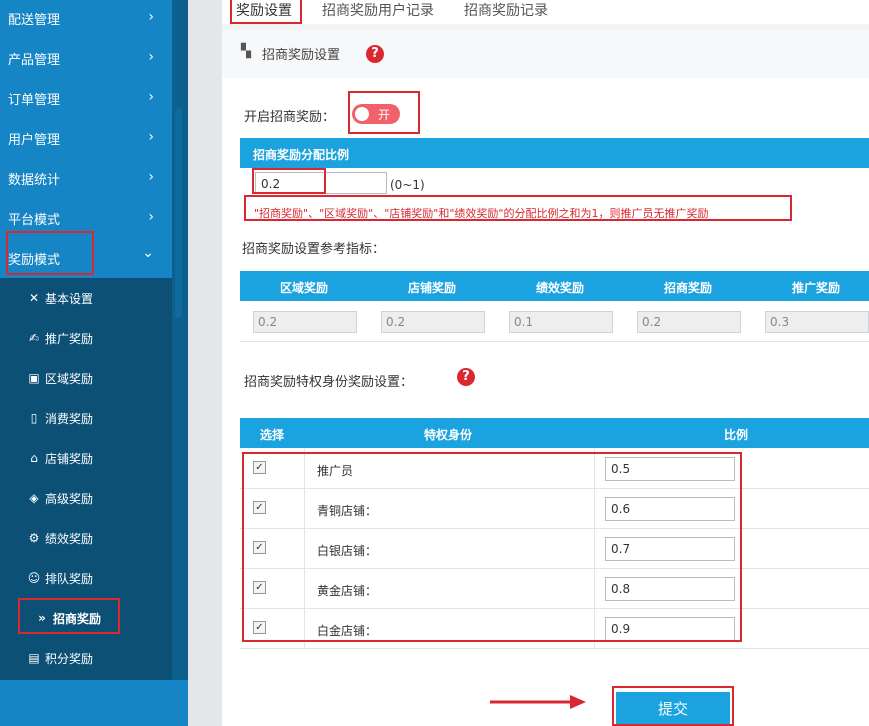 The width and height of the screenshot is (869, 726). I want to click on ref-header-promotion: 推广奖励, so click(816, 288).